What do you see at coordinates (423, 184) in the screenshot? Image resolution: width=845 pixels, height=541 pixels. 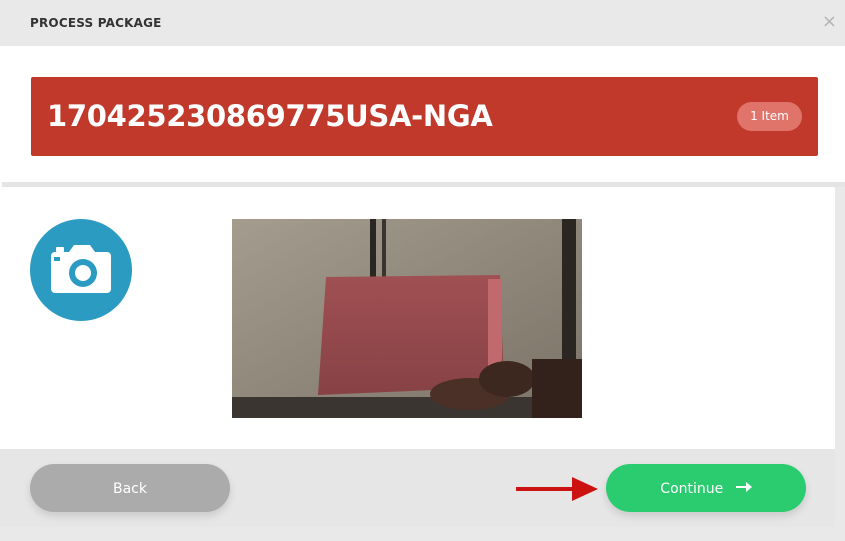 I see `section-divider` at bounding box center [423, 184].